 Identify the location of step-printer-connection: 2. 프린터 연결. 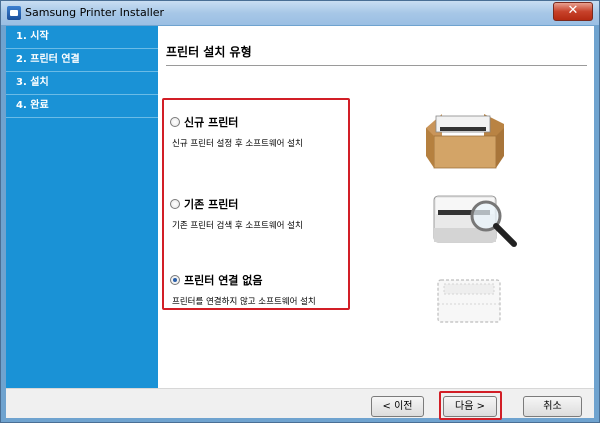
(82, 60).